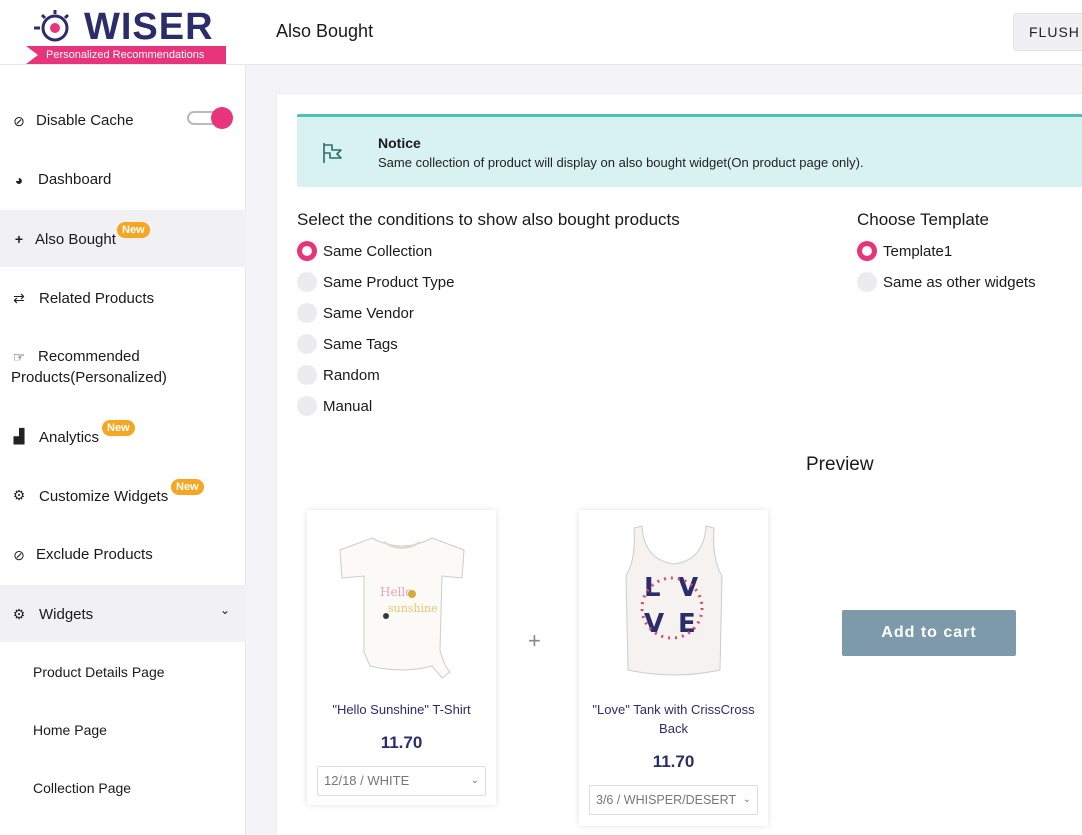 This screenshot has height=835, width=1082. What do you see at coordinates (673, 719) in the screenshot?
I see `product-name: "Love" Tank with CrissCross Back` at bounding box center [673, 719].